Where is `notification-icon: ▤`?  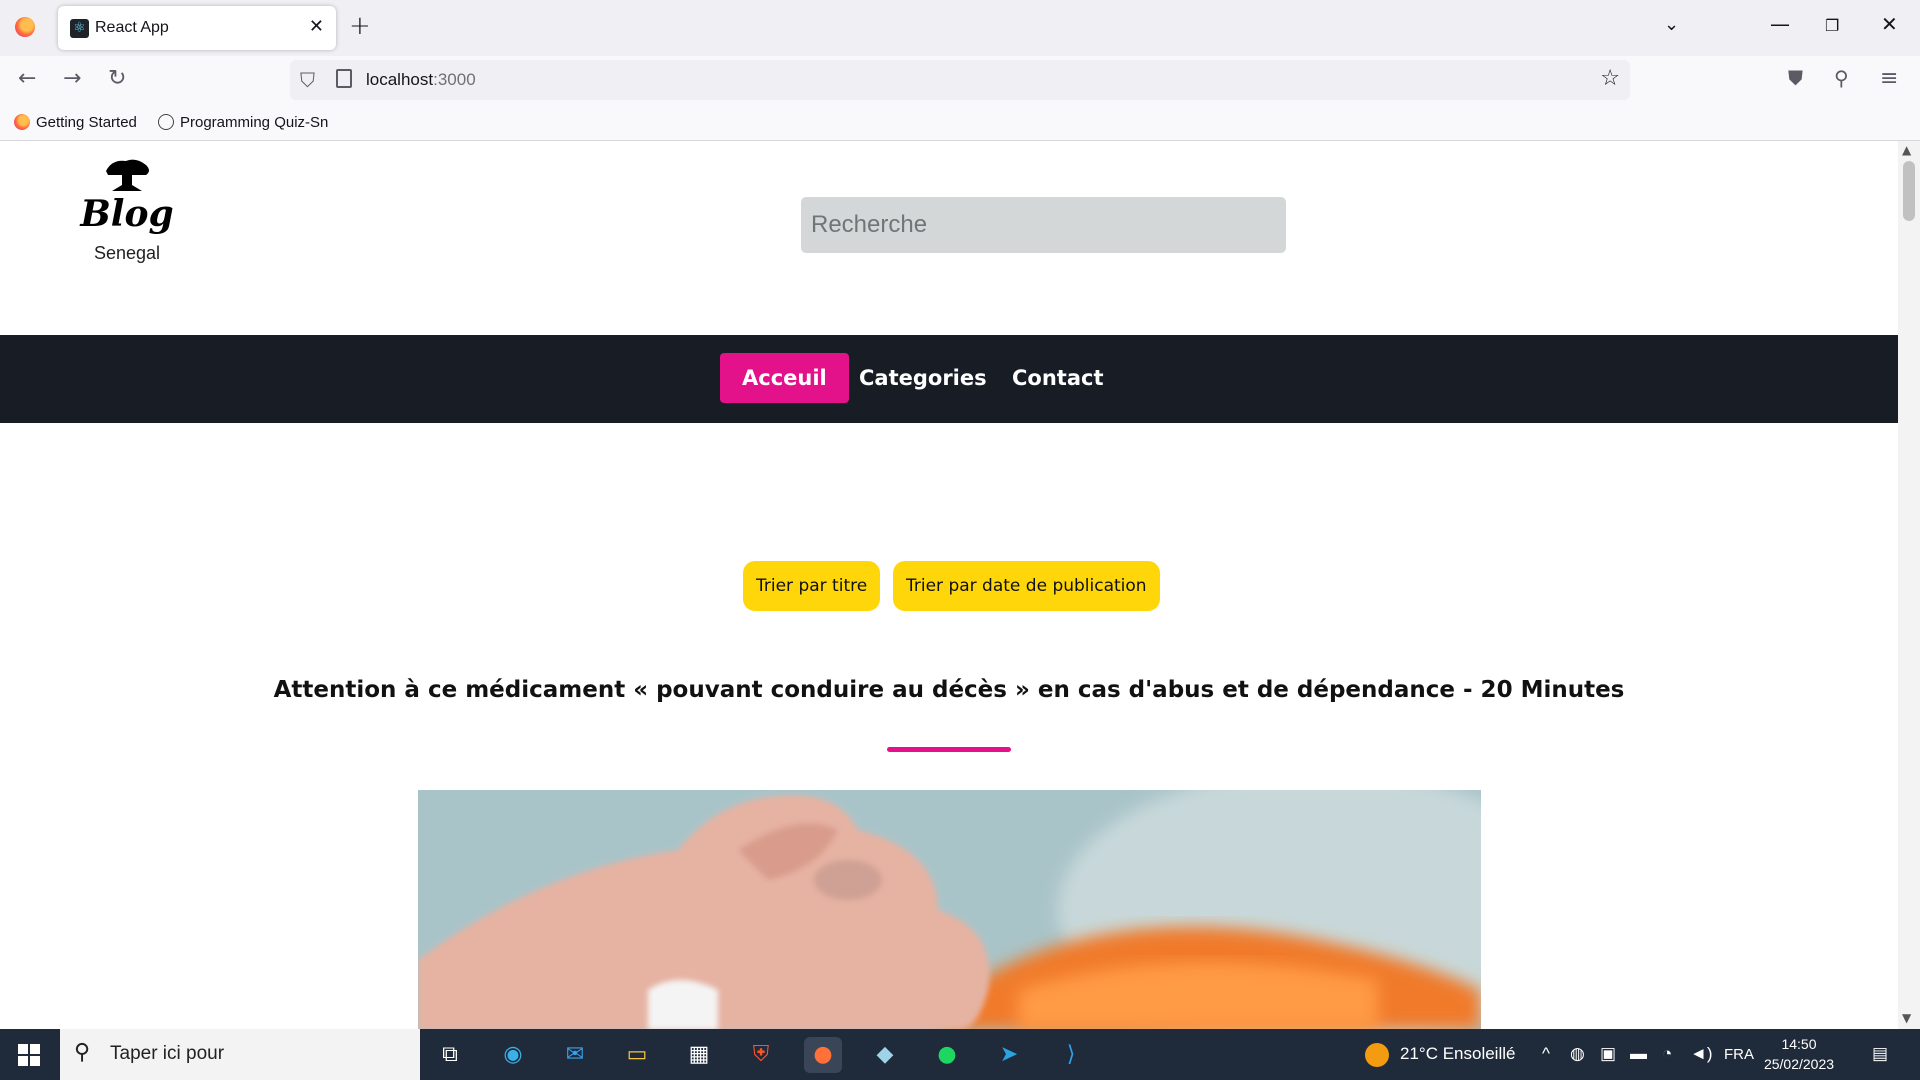 notification-icon: ▤ is located at coordinates (1880, 1054).